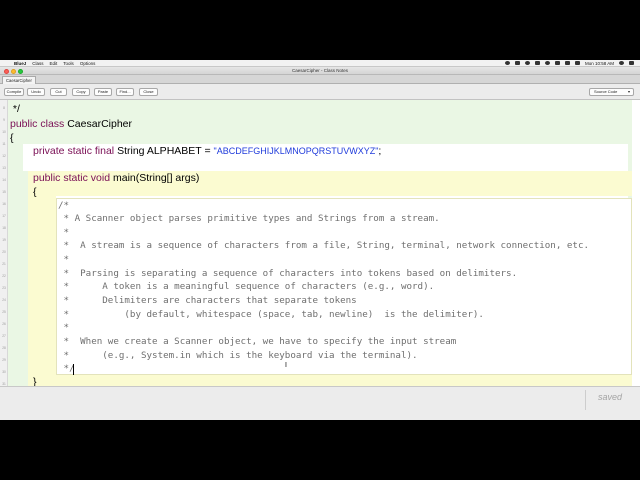 This screenshot has height=480, width=640. Describe the element at coordinates (4, 300) in the screenshot. I see `line-number: 24` at that location.